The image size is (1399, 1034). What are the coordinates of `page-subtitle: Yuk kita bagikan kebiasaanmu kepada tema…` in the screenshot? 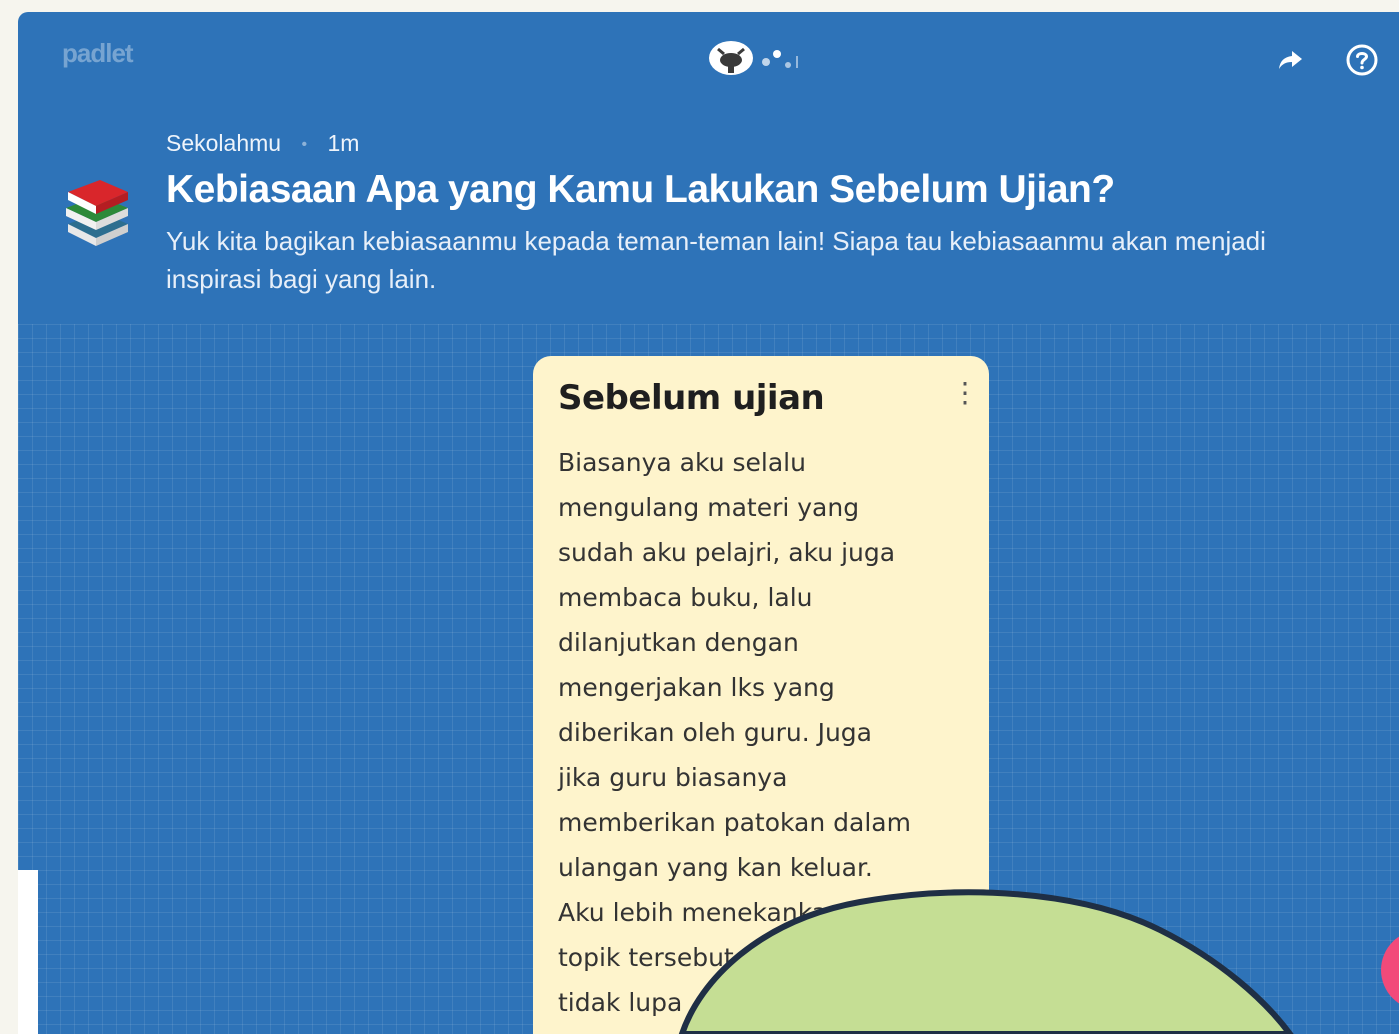 It's located at (716, 260).